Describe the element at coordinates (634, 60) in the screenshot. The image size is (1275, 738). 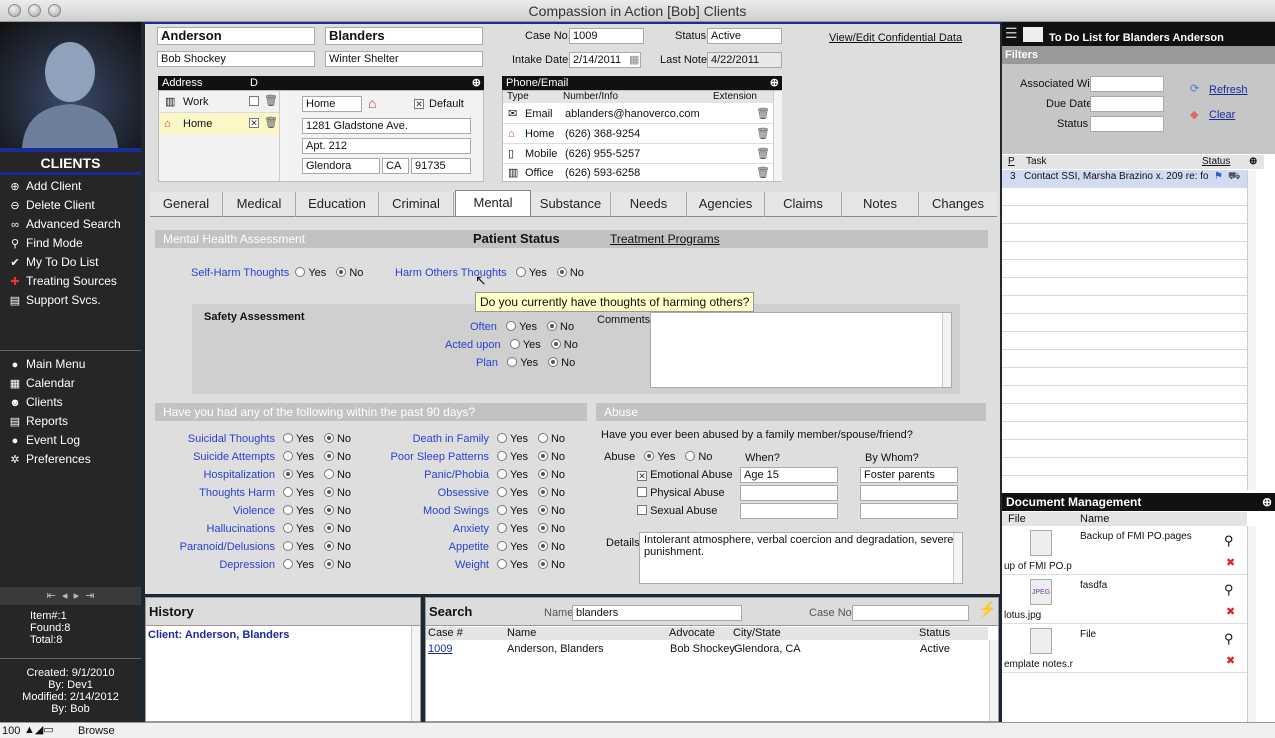
I see `calendar-picker-icon: ▦` at that location.